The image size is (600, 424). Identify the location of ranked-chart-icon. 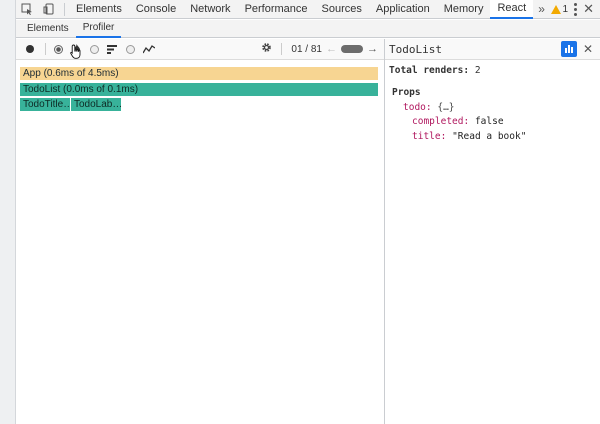
(112, 49).